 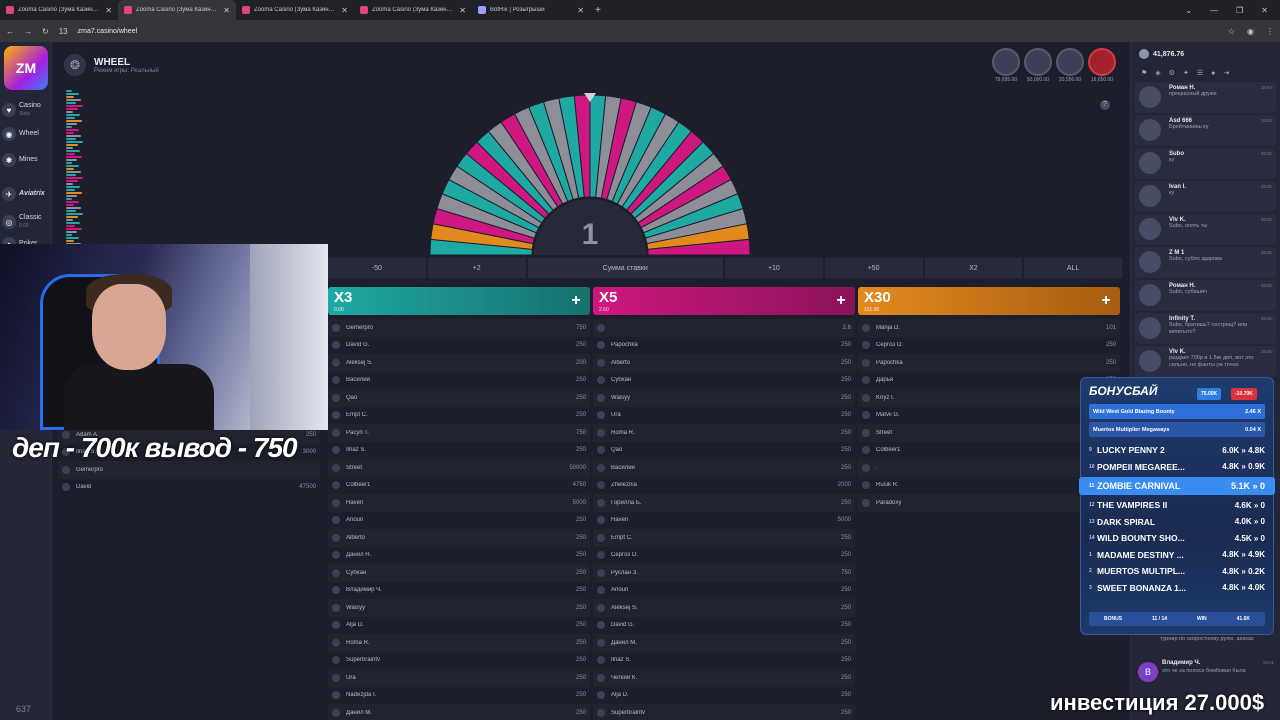 I want to click on reload-icon: ↻, so click(x=45, y=31).